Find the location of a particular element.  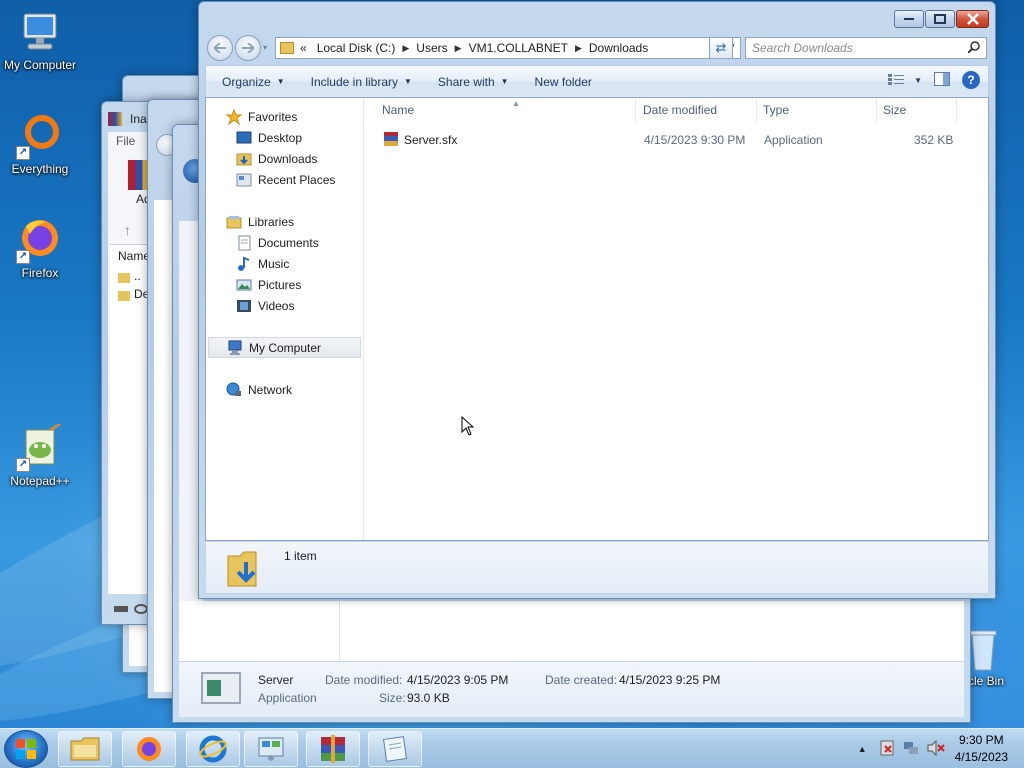

winrar-icon is located at coordinates (333, 749).